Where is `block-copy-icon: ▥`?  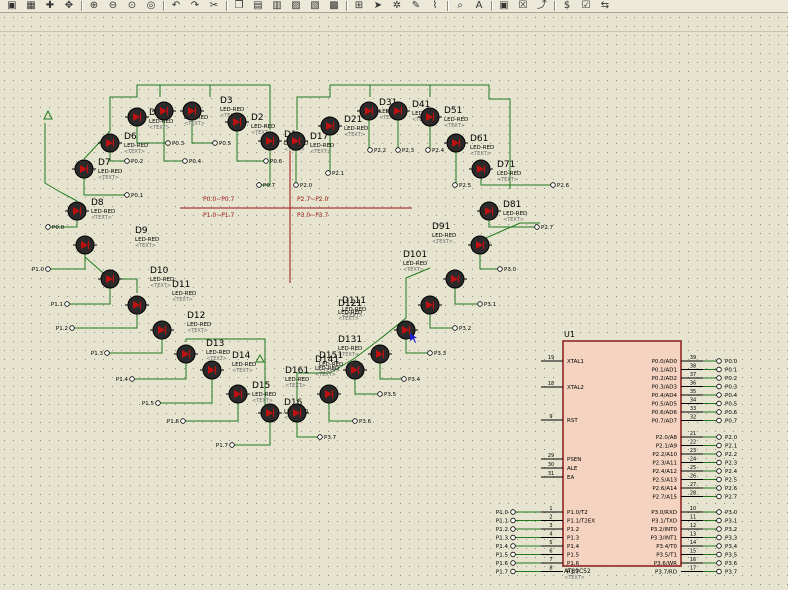 block-copy-icon: ▥ is located at coordinates (277, 5).